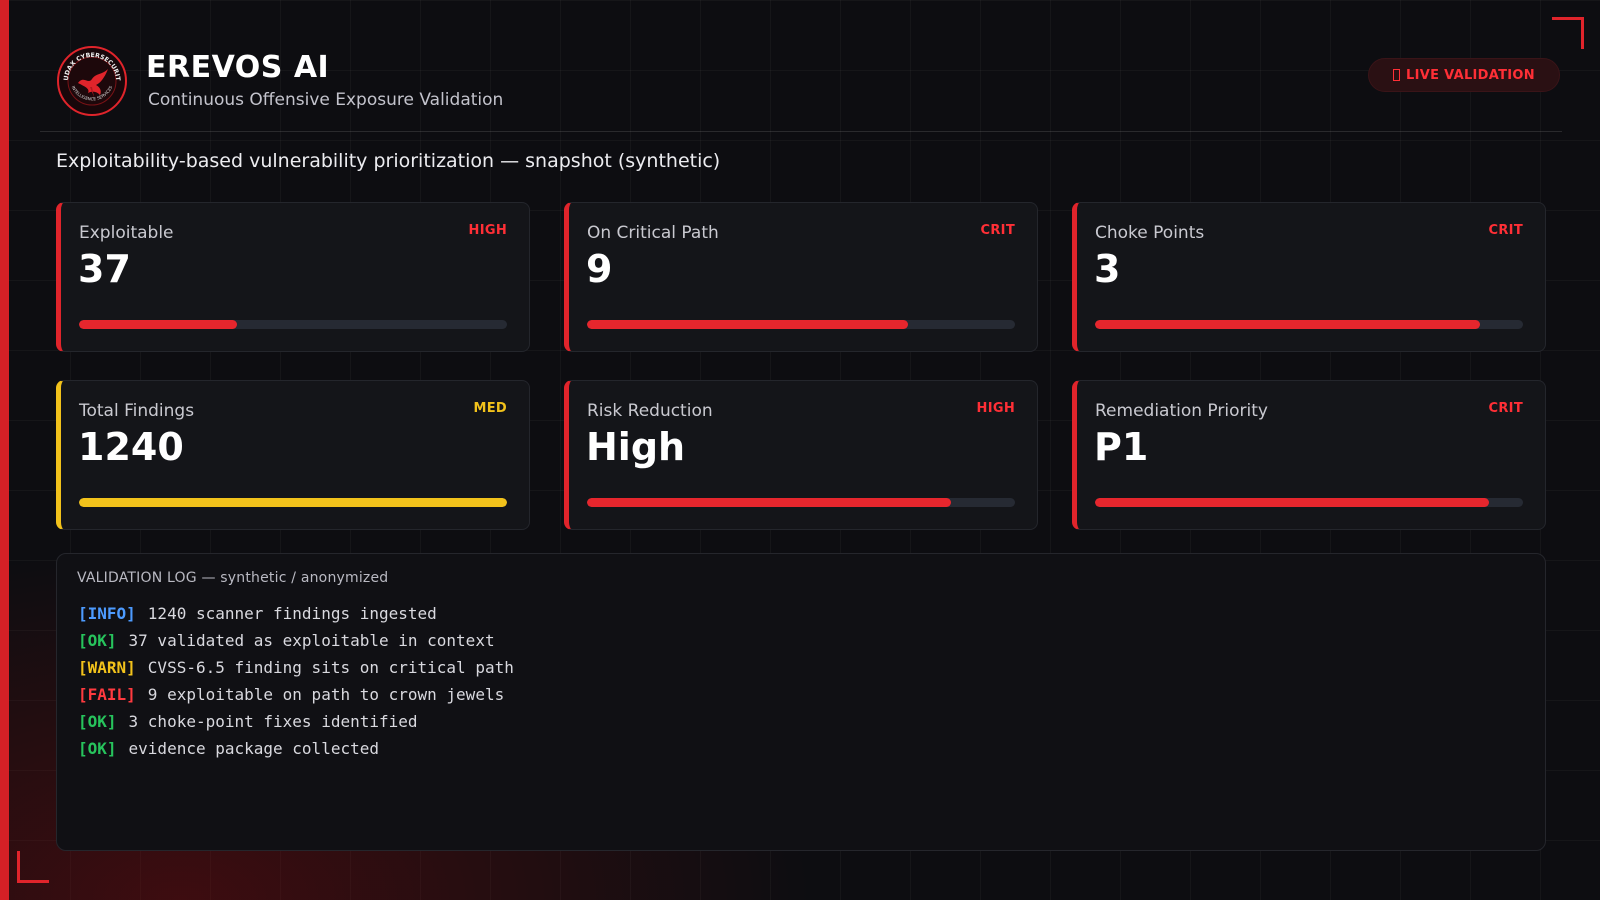 This screenshot has height=900, width=1600. I want to click on log-line: [OK] 3 choke-point fixes identified, so click(296, 721).